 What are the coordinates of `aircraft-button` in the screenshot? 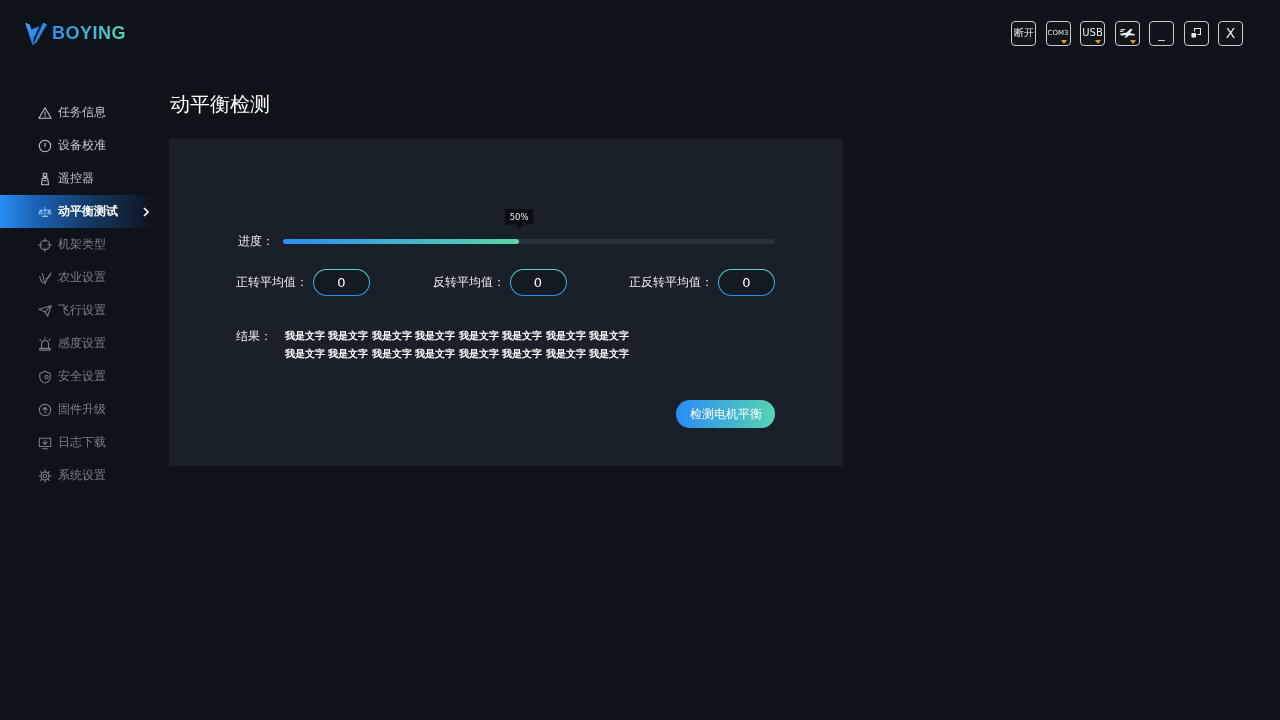 It's located at (1127, 33).